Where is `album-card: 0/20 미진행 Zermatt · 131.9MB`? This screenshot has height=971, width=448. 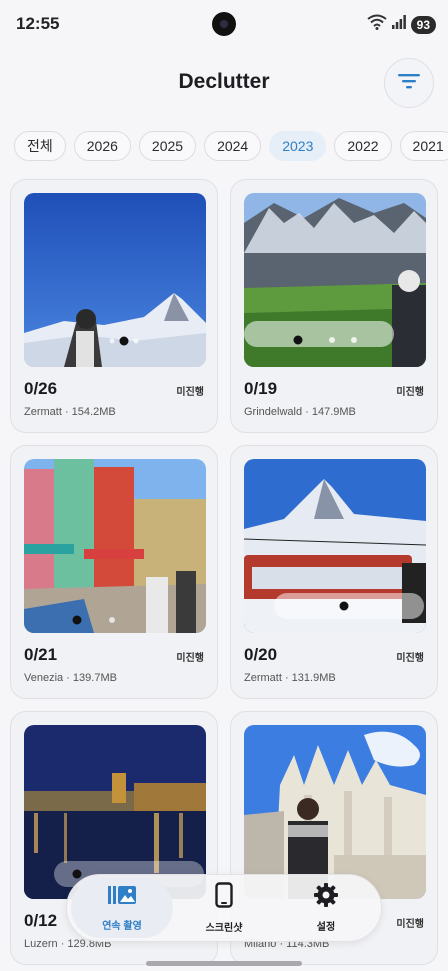 album-card: 0/20 미진행 Zermatt · 131.9MB is located at coordinates (334, 572).